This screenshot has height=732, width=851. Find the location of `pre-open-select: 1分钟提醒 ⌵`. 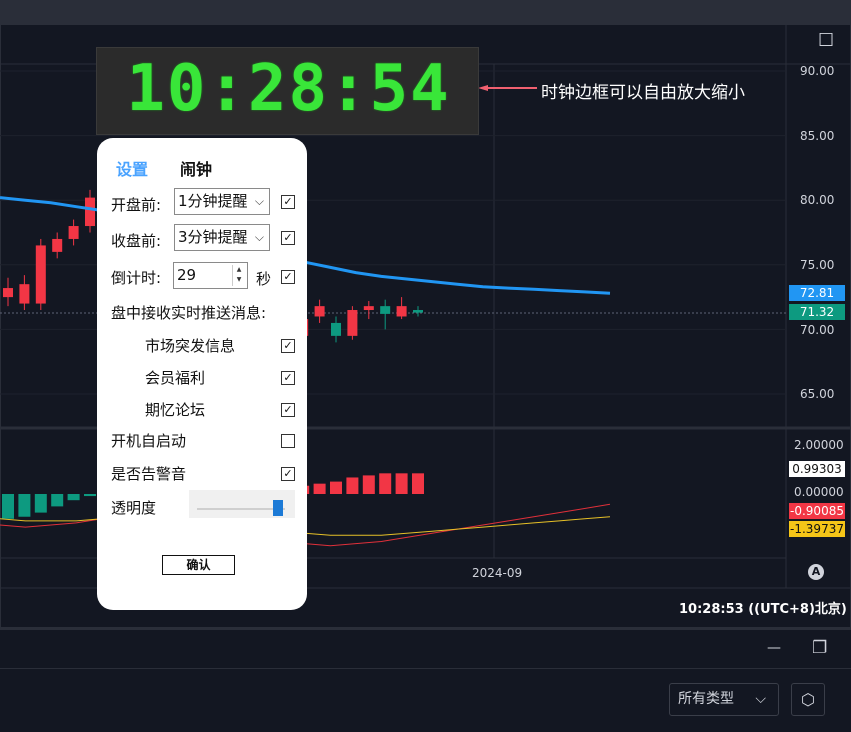

pre-open-select: 1分钟提醒 ⌵ is located at coordinates (222, 201).